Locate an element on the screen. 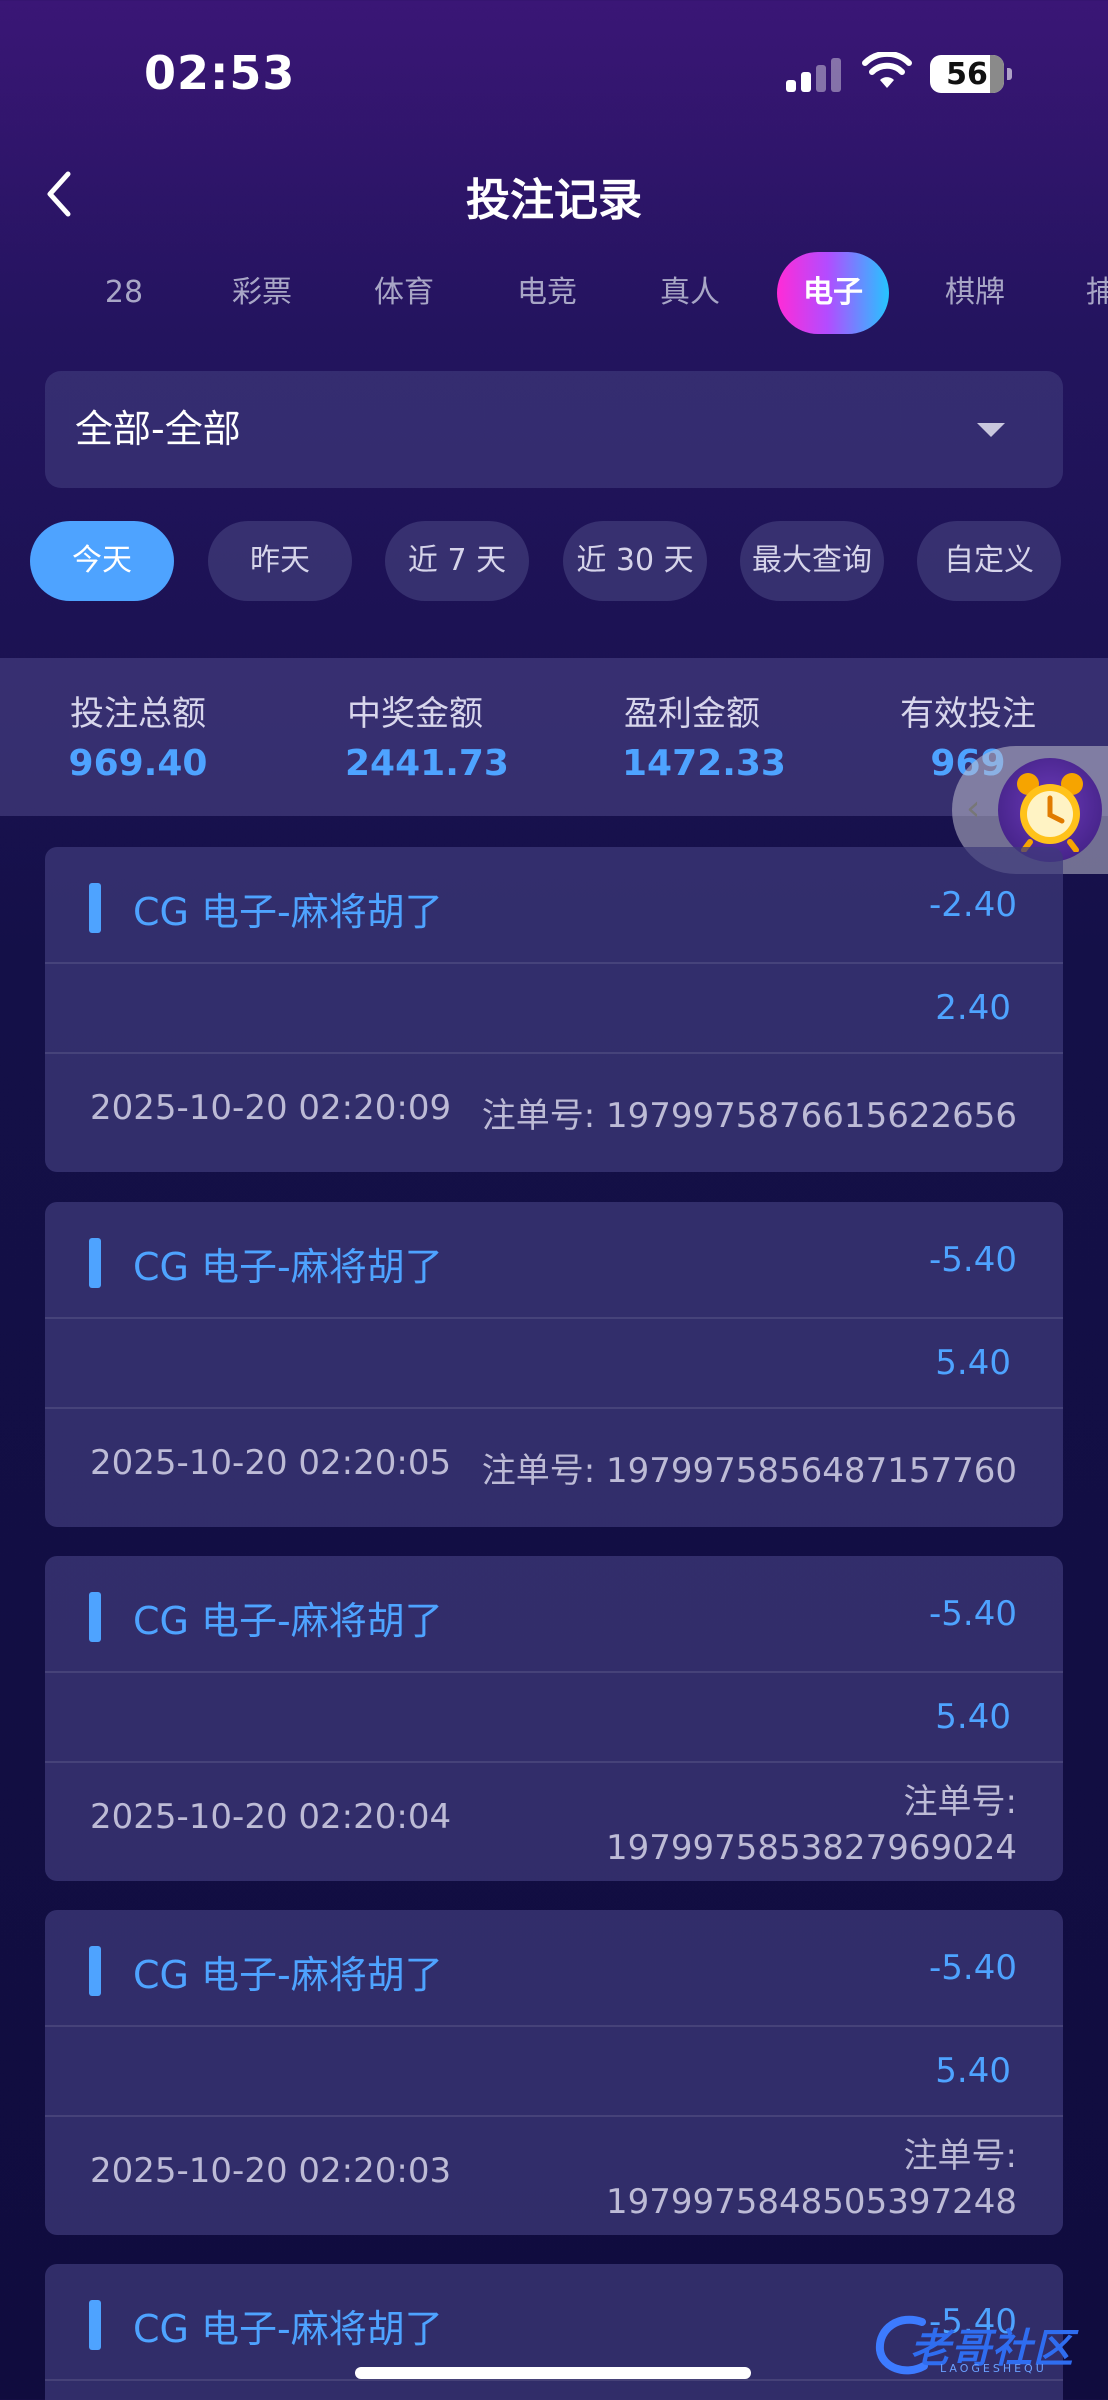 The height and width of the screenshot is (2400, 1108). tab-lottery: 彩票 is located at coordinates (262, 293).